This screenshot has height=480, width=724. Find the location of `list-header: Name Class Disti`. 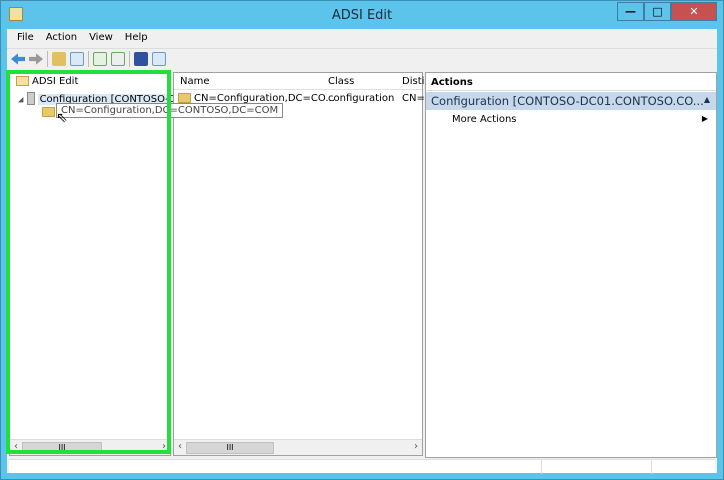

list-header: Name Class Disti is located at coordinates (299, 81).